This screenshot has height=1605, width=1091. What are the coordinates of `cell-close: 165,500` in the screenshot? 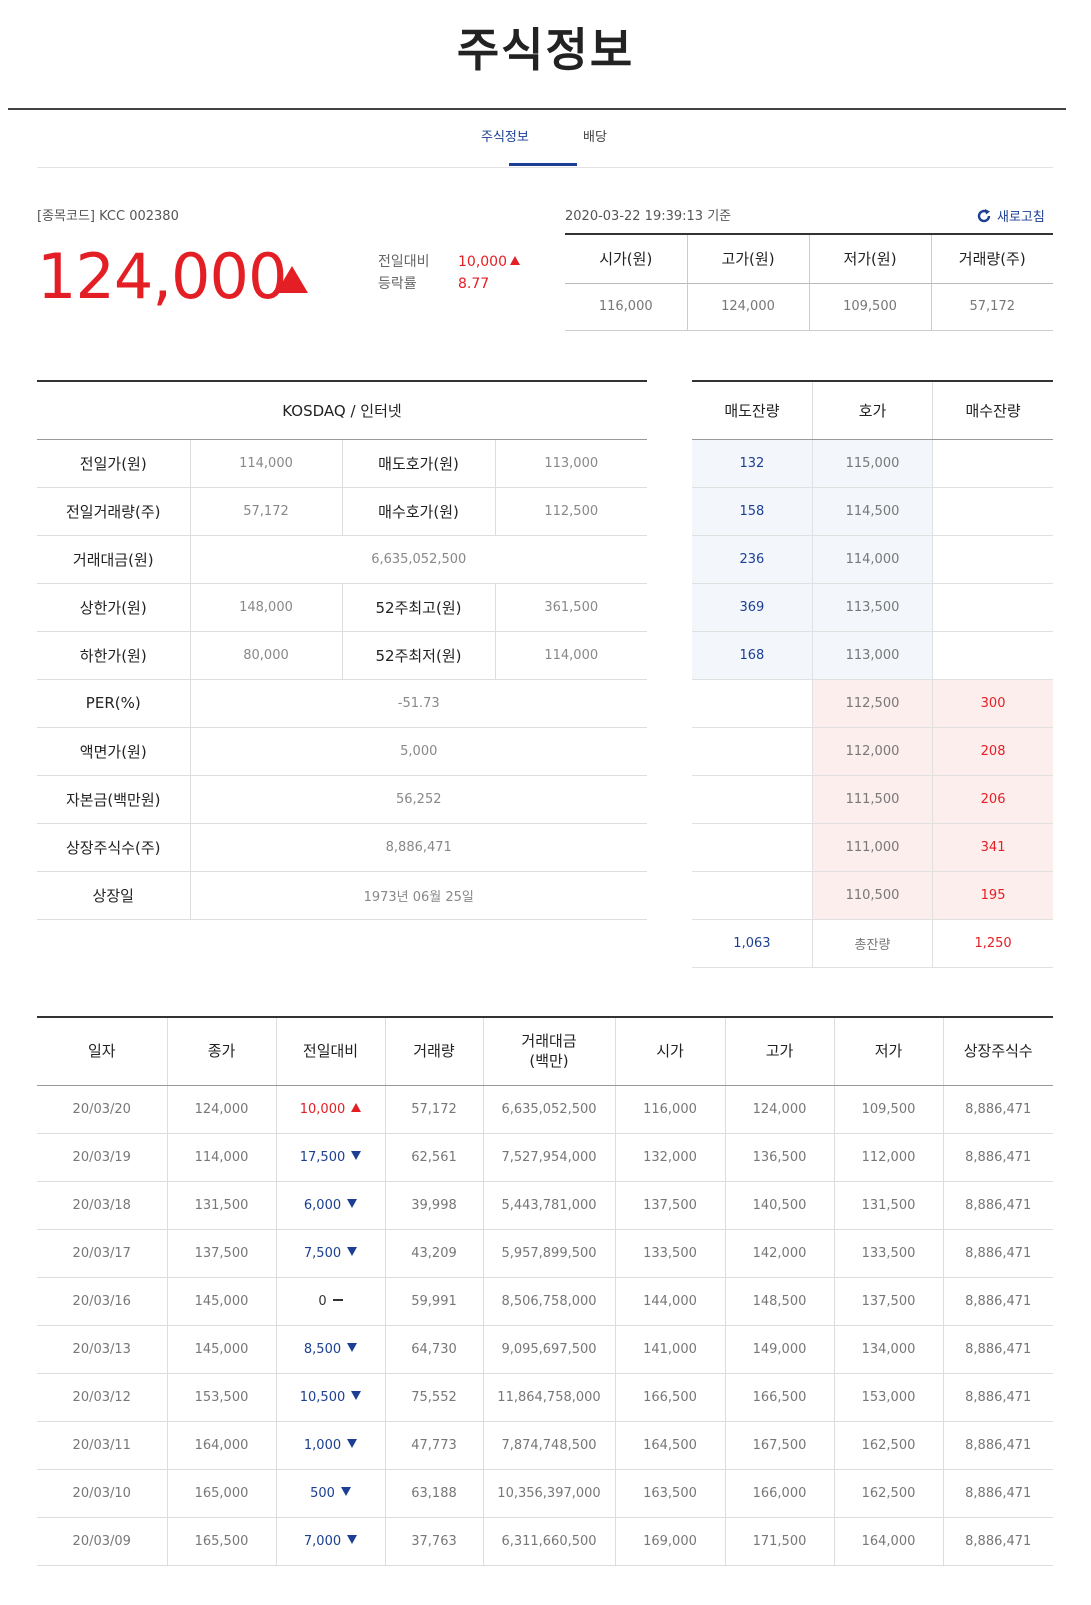 It's located at (222, 1541).